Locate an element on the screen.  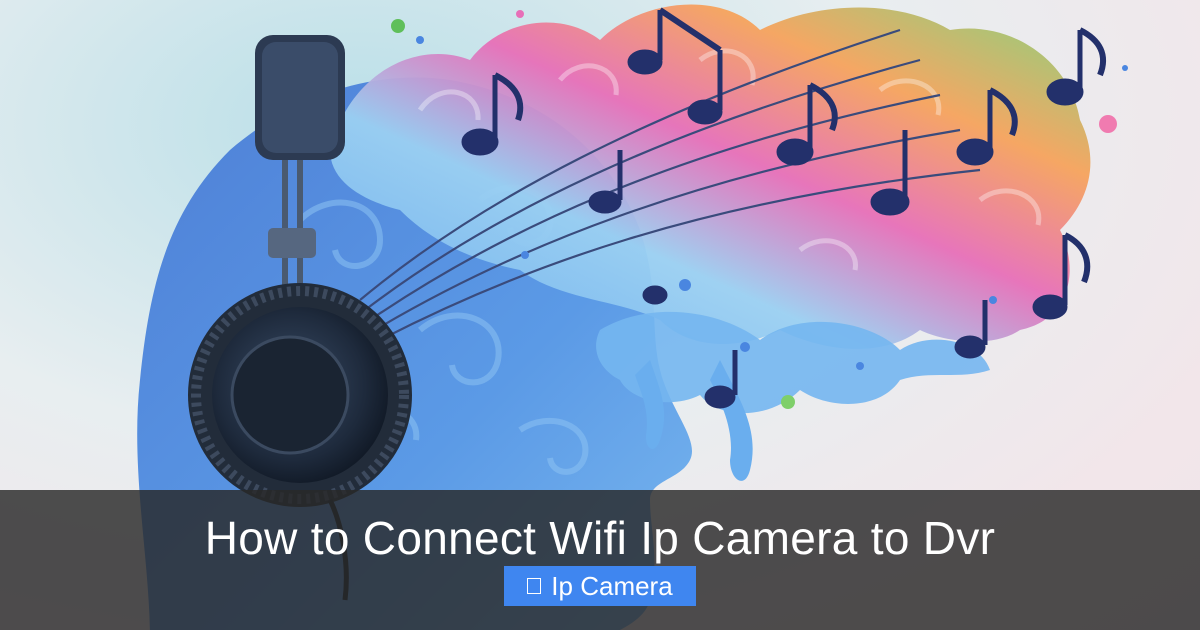
post-title: How to Connect Wifi Ip Camera to Dvr is located at coordinates (600, 538).